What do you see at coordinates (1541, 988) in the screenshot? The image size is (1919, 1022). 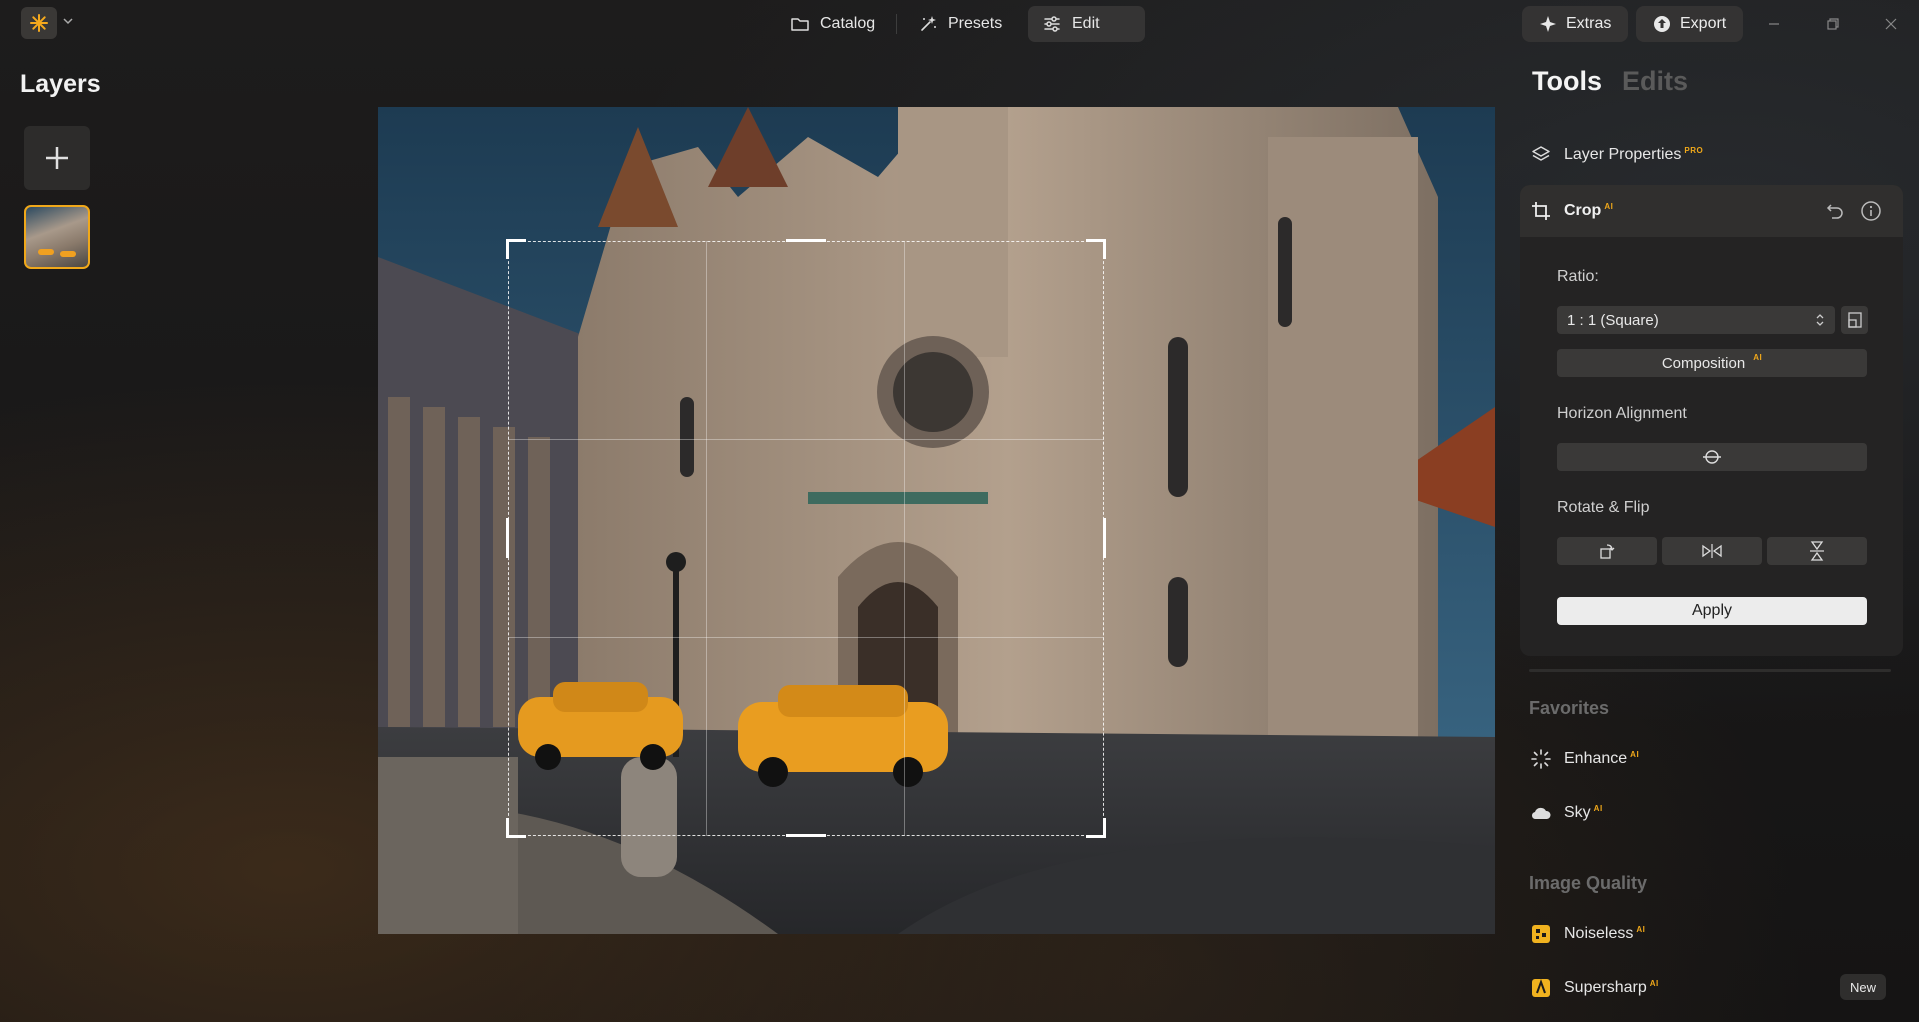 I see `supersharp-icon` at bounding box center [1541, 988].